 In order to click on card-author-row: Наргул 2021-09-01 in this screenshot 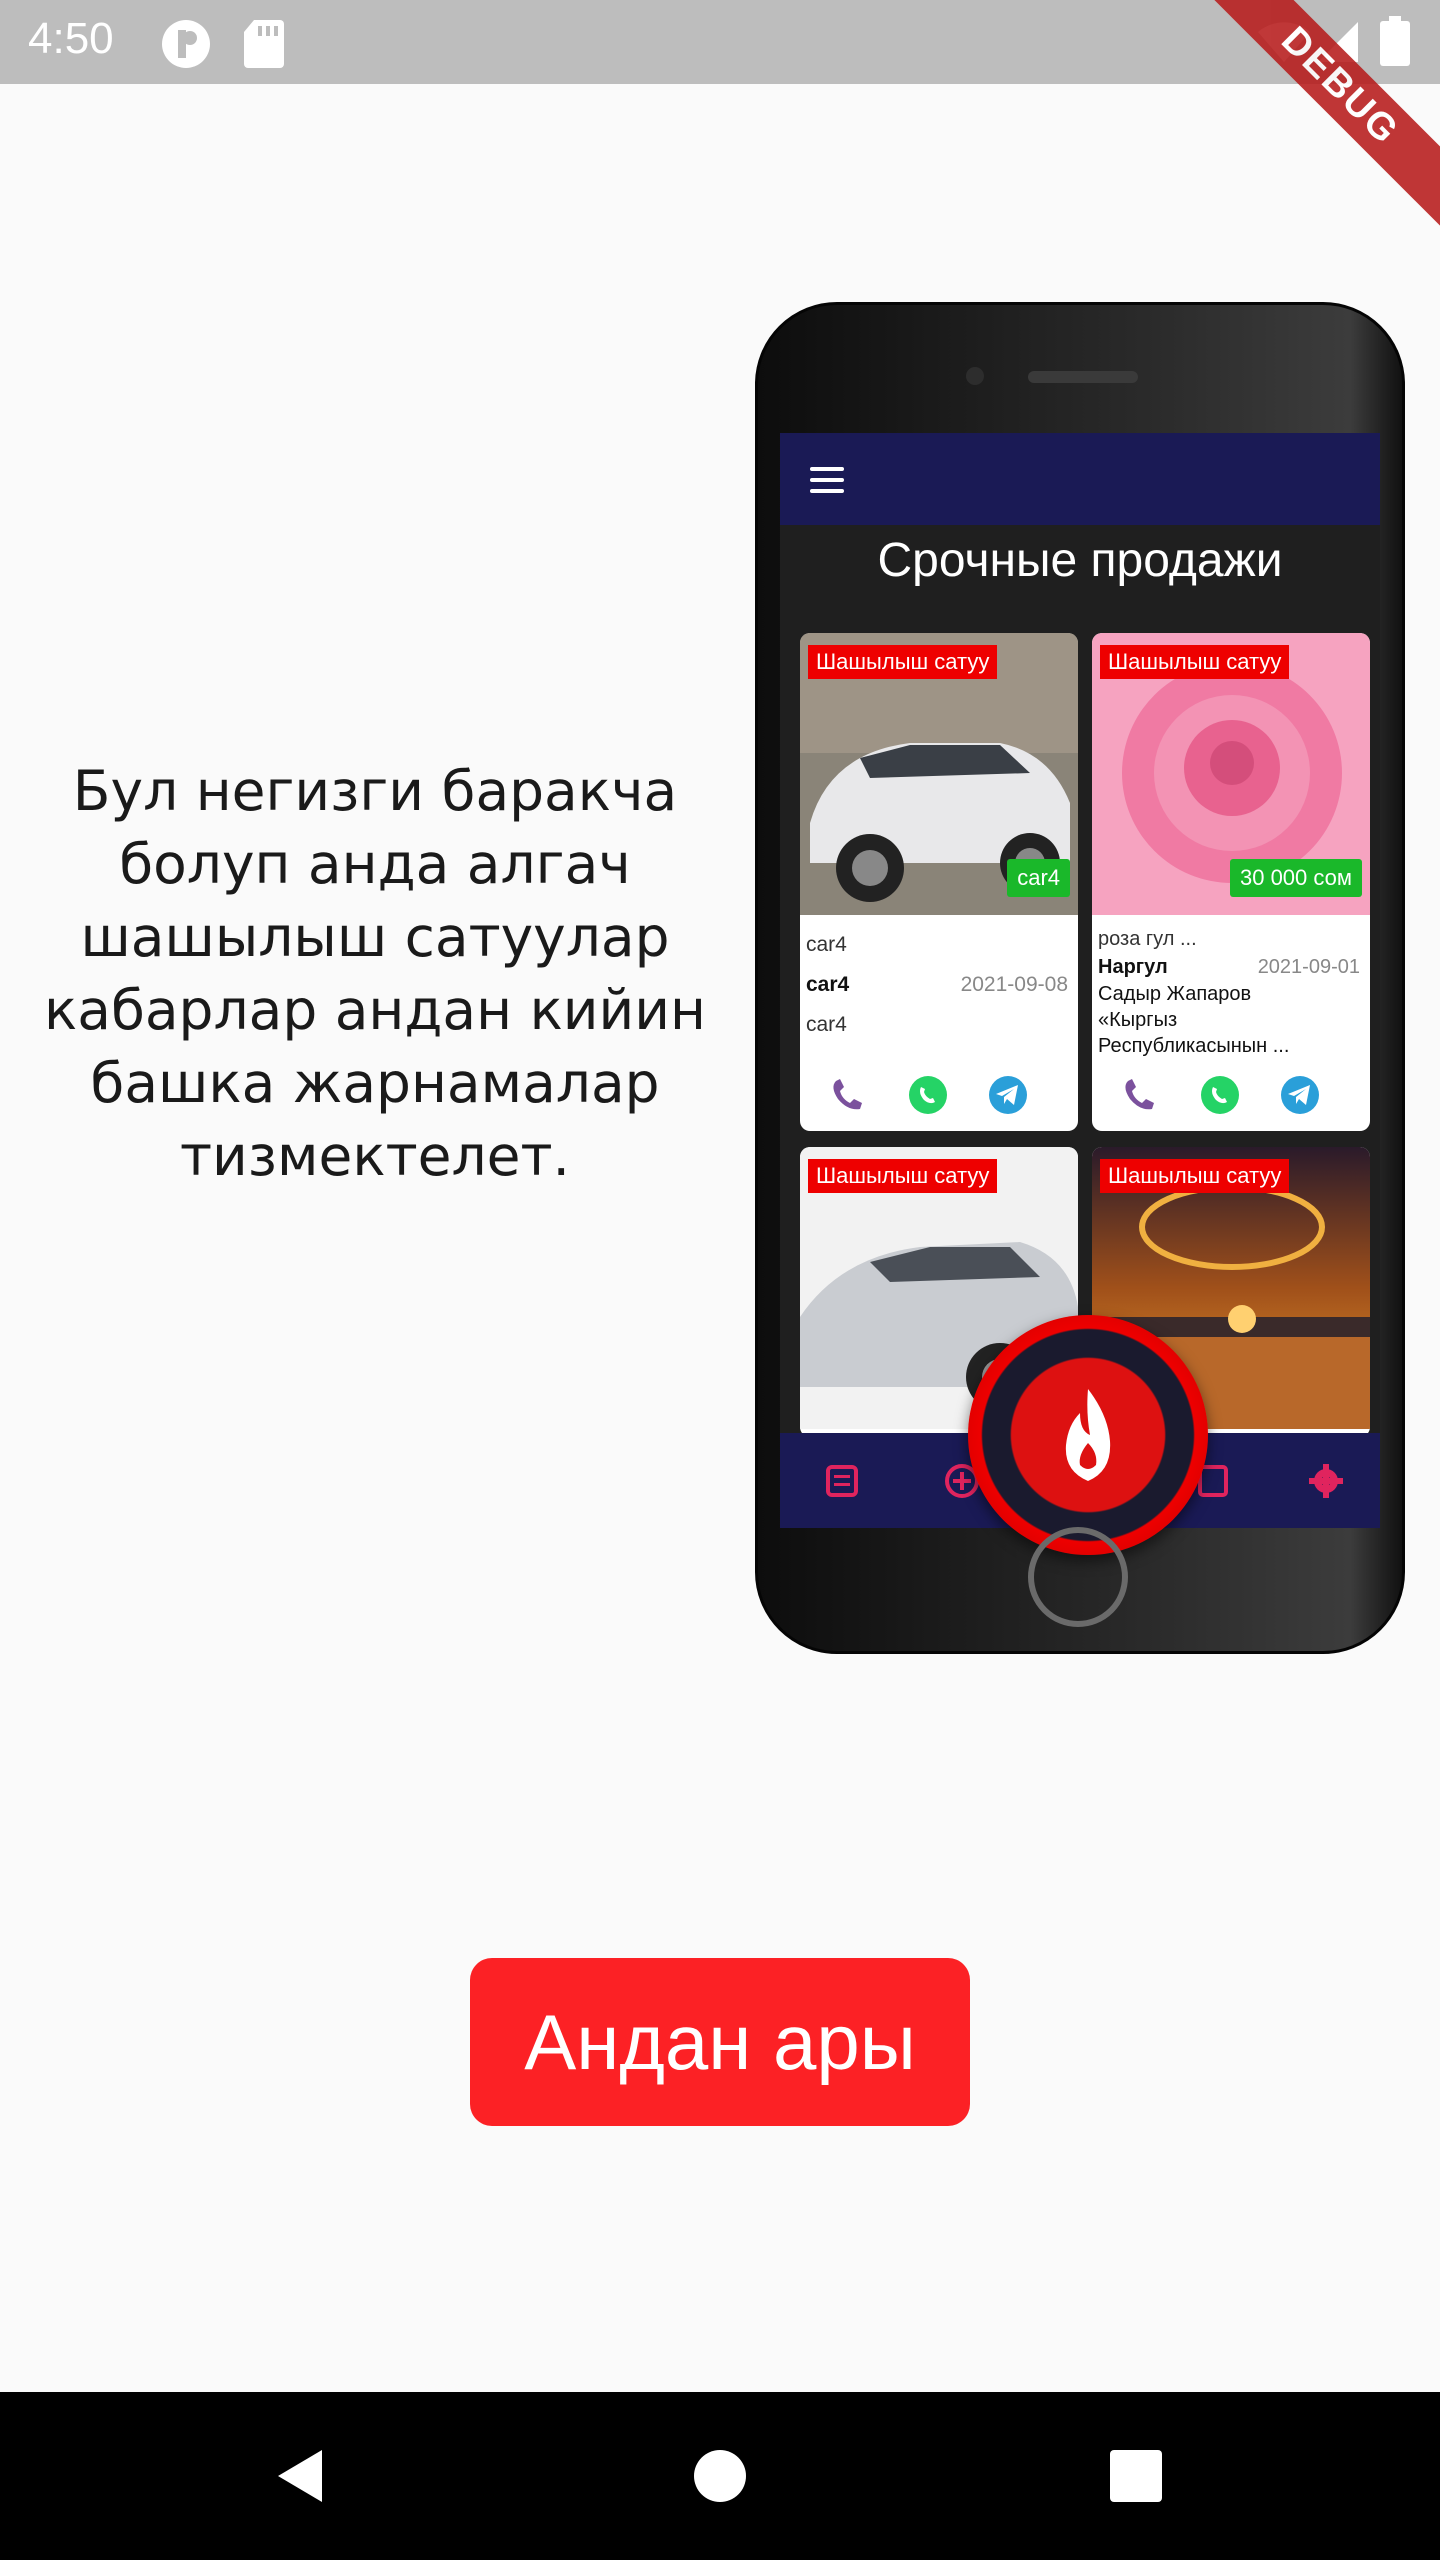, I will do `click(1231, 967)`.